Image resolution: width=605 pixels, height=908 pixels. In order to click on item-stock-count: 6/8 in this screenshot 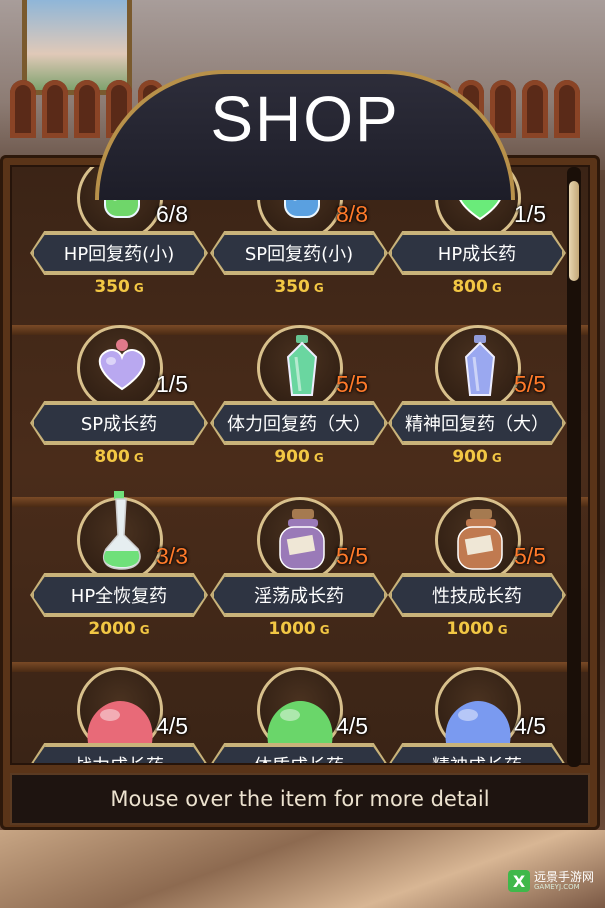, I will do `click(172, 214)`.